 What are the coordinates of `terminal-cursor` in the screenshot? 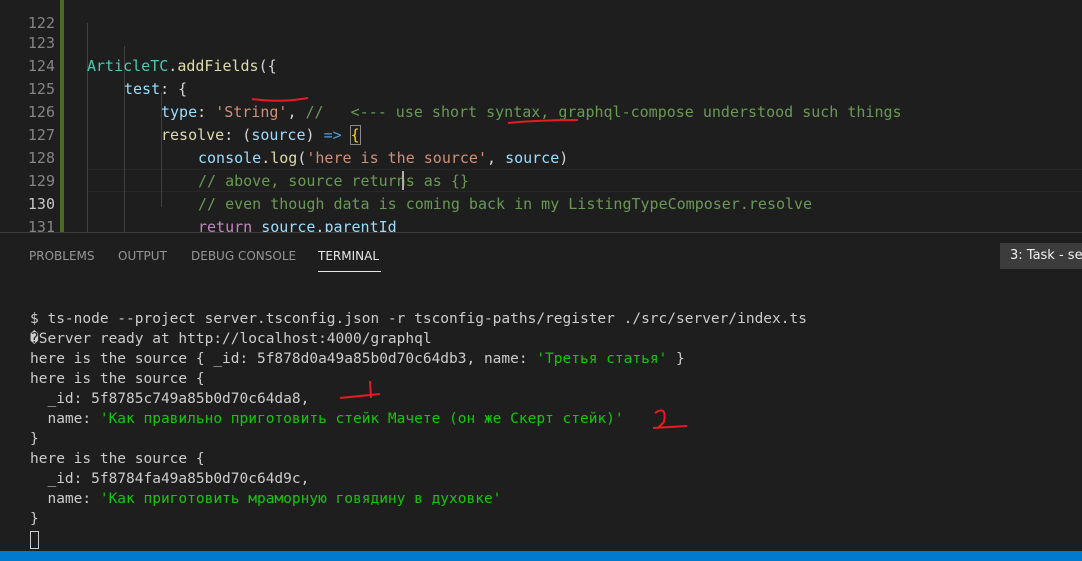 It's located at (34, 540).